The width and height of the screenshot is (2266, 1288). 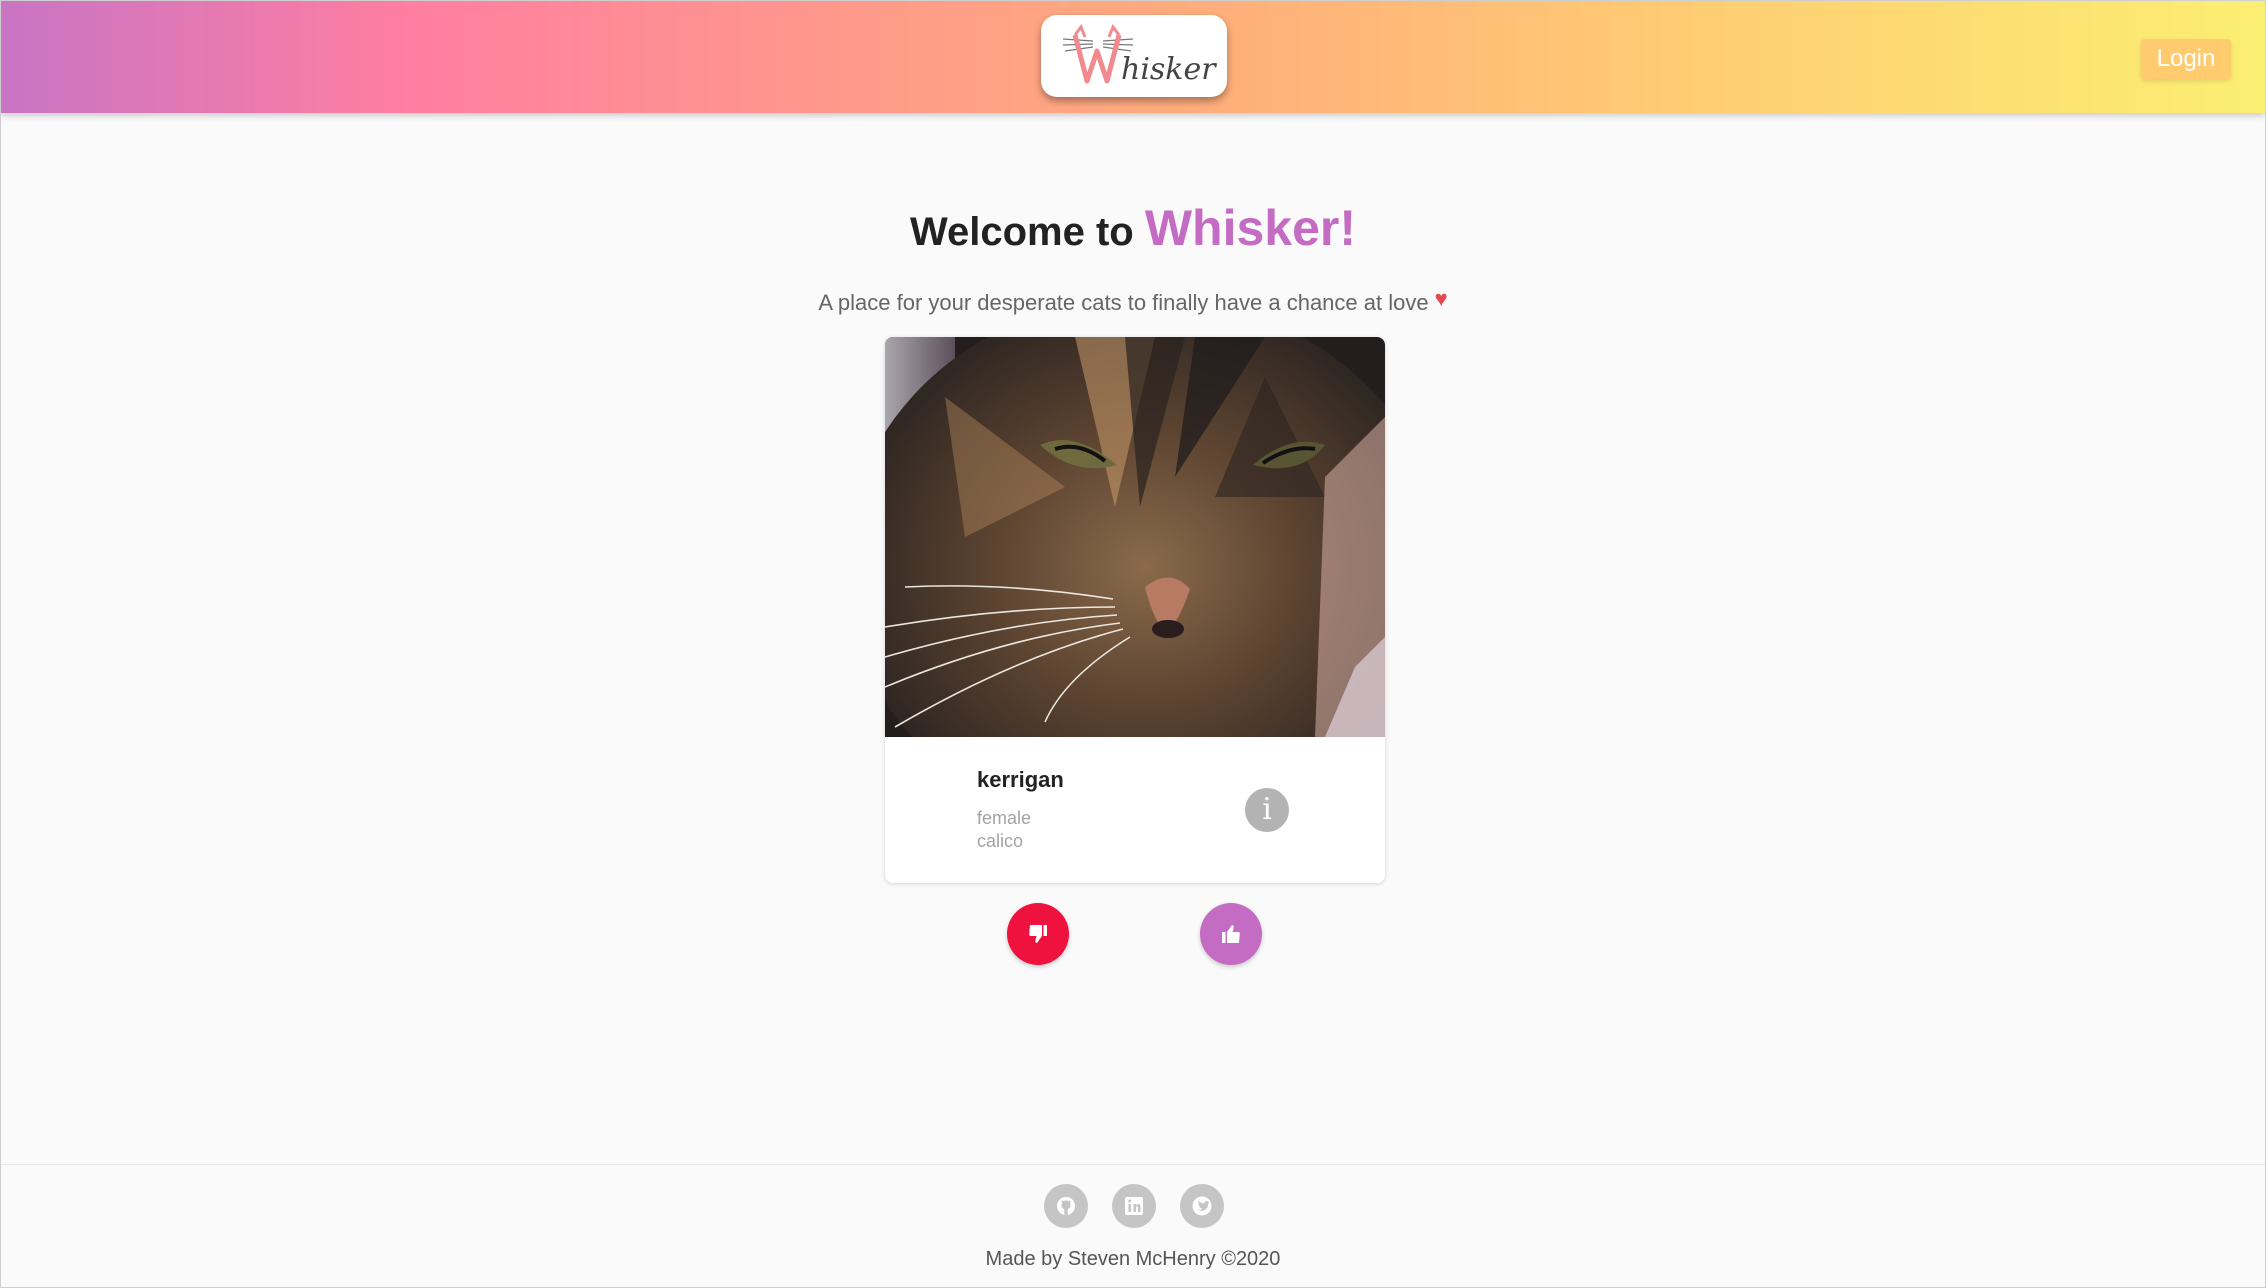 I want to click on footer-credit: Made by Steven McHenry ©2020, so click(x=1133, y=1259).